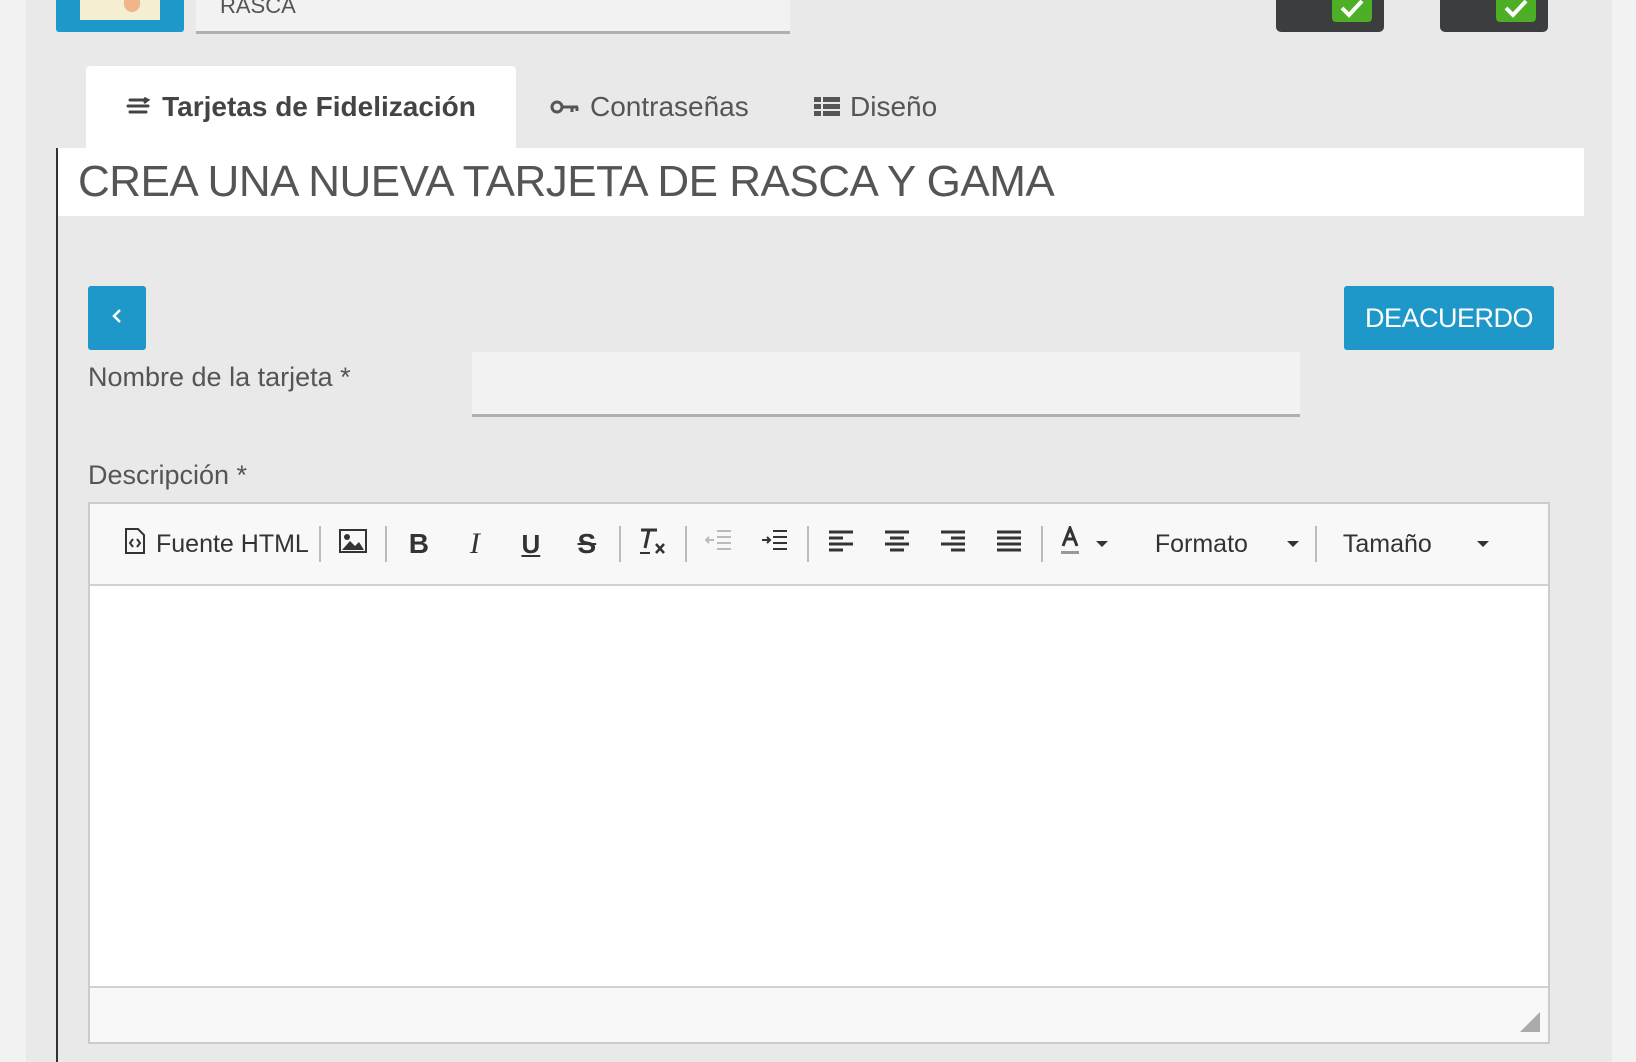 The width and height of the screenshot is (1636, 1062). Describe the element at coordinates (566, 181) in the screenshot. I see `page-title: CREA UNA NUEVA TARJETA DE RASCA Y GAMA` at that location.